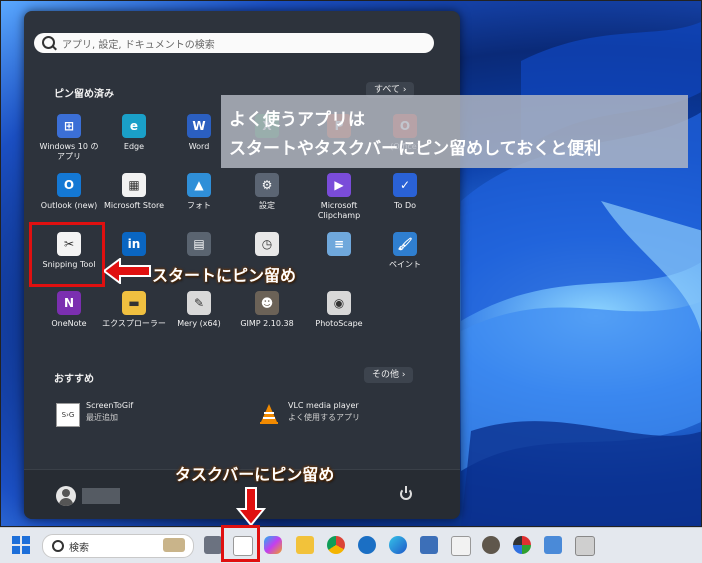 The height and width of the screenshot is (563, 702). What do you see at coordinates (21, 545) in the screenshot?
I see `start-windows-icon` at bounding box center [21, 545].